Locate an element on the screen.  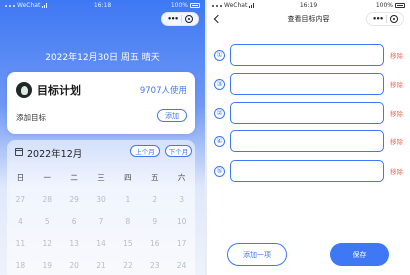
calendar-day: 21 is located at coordinates (101, 265).